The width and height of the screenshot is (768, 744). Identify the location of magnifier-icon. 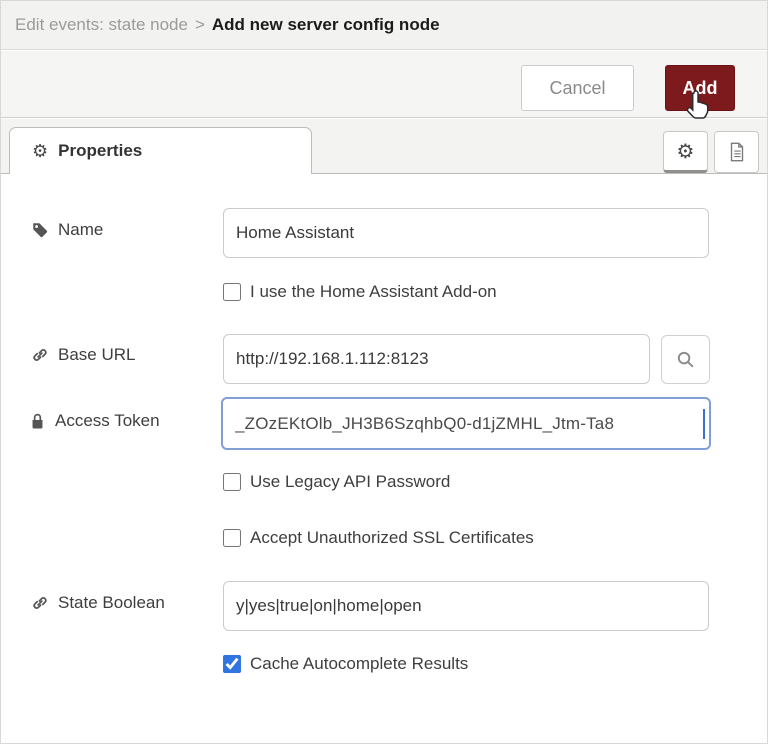
(685, 359).